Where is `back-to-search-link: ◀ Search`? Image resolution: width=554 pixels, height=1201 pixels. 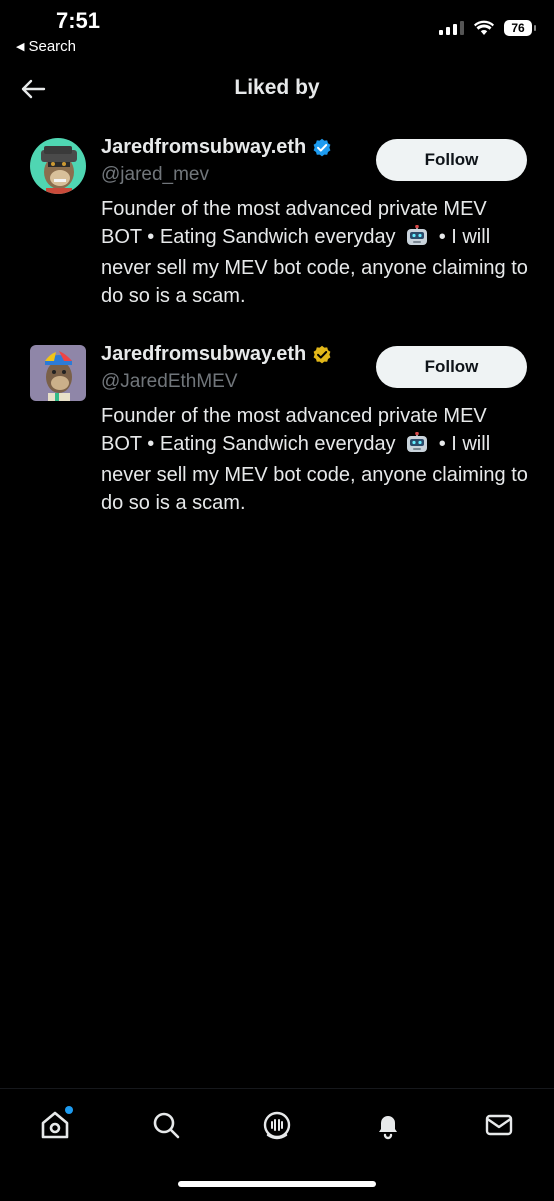 back-to-search-link: ◀ Search is located at coordinates (46, 46).